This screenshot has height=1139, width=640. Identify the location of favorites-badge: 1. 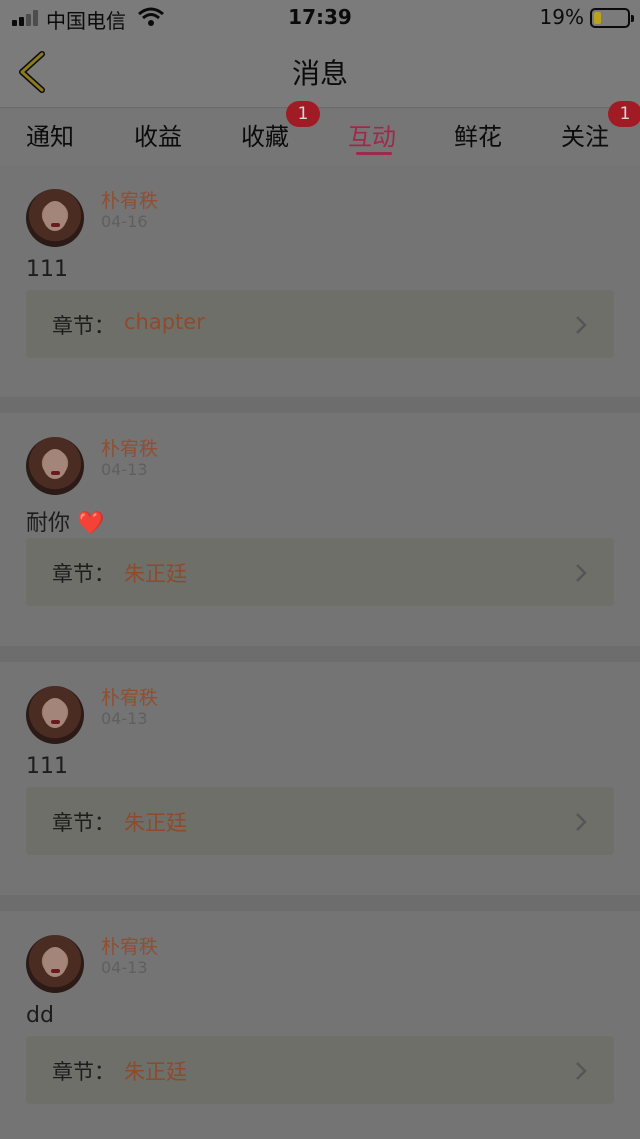
(303, 114).